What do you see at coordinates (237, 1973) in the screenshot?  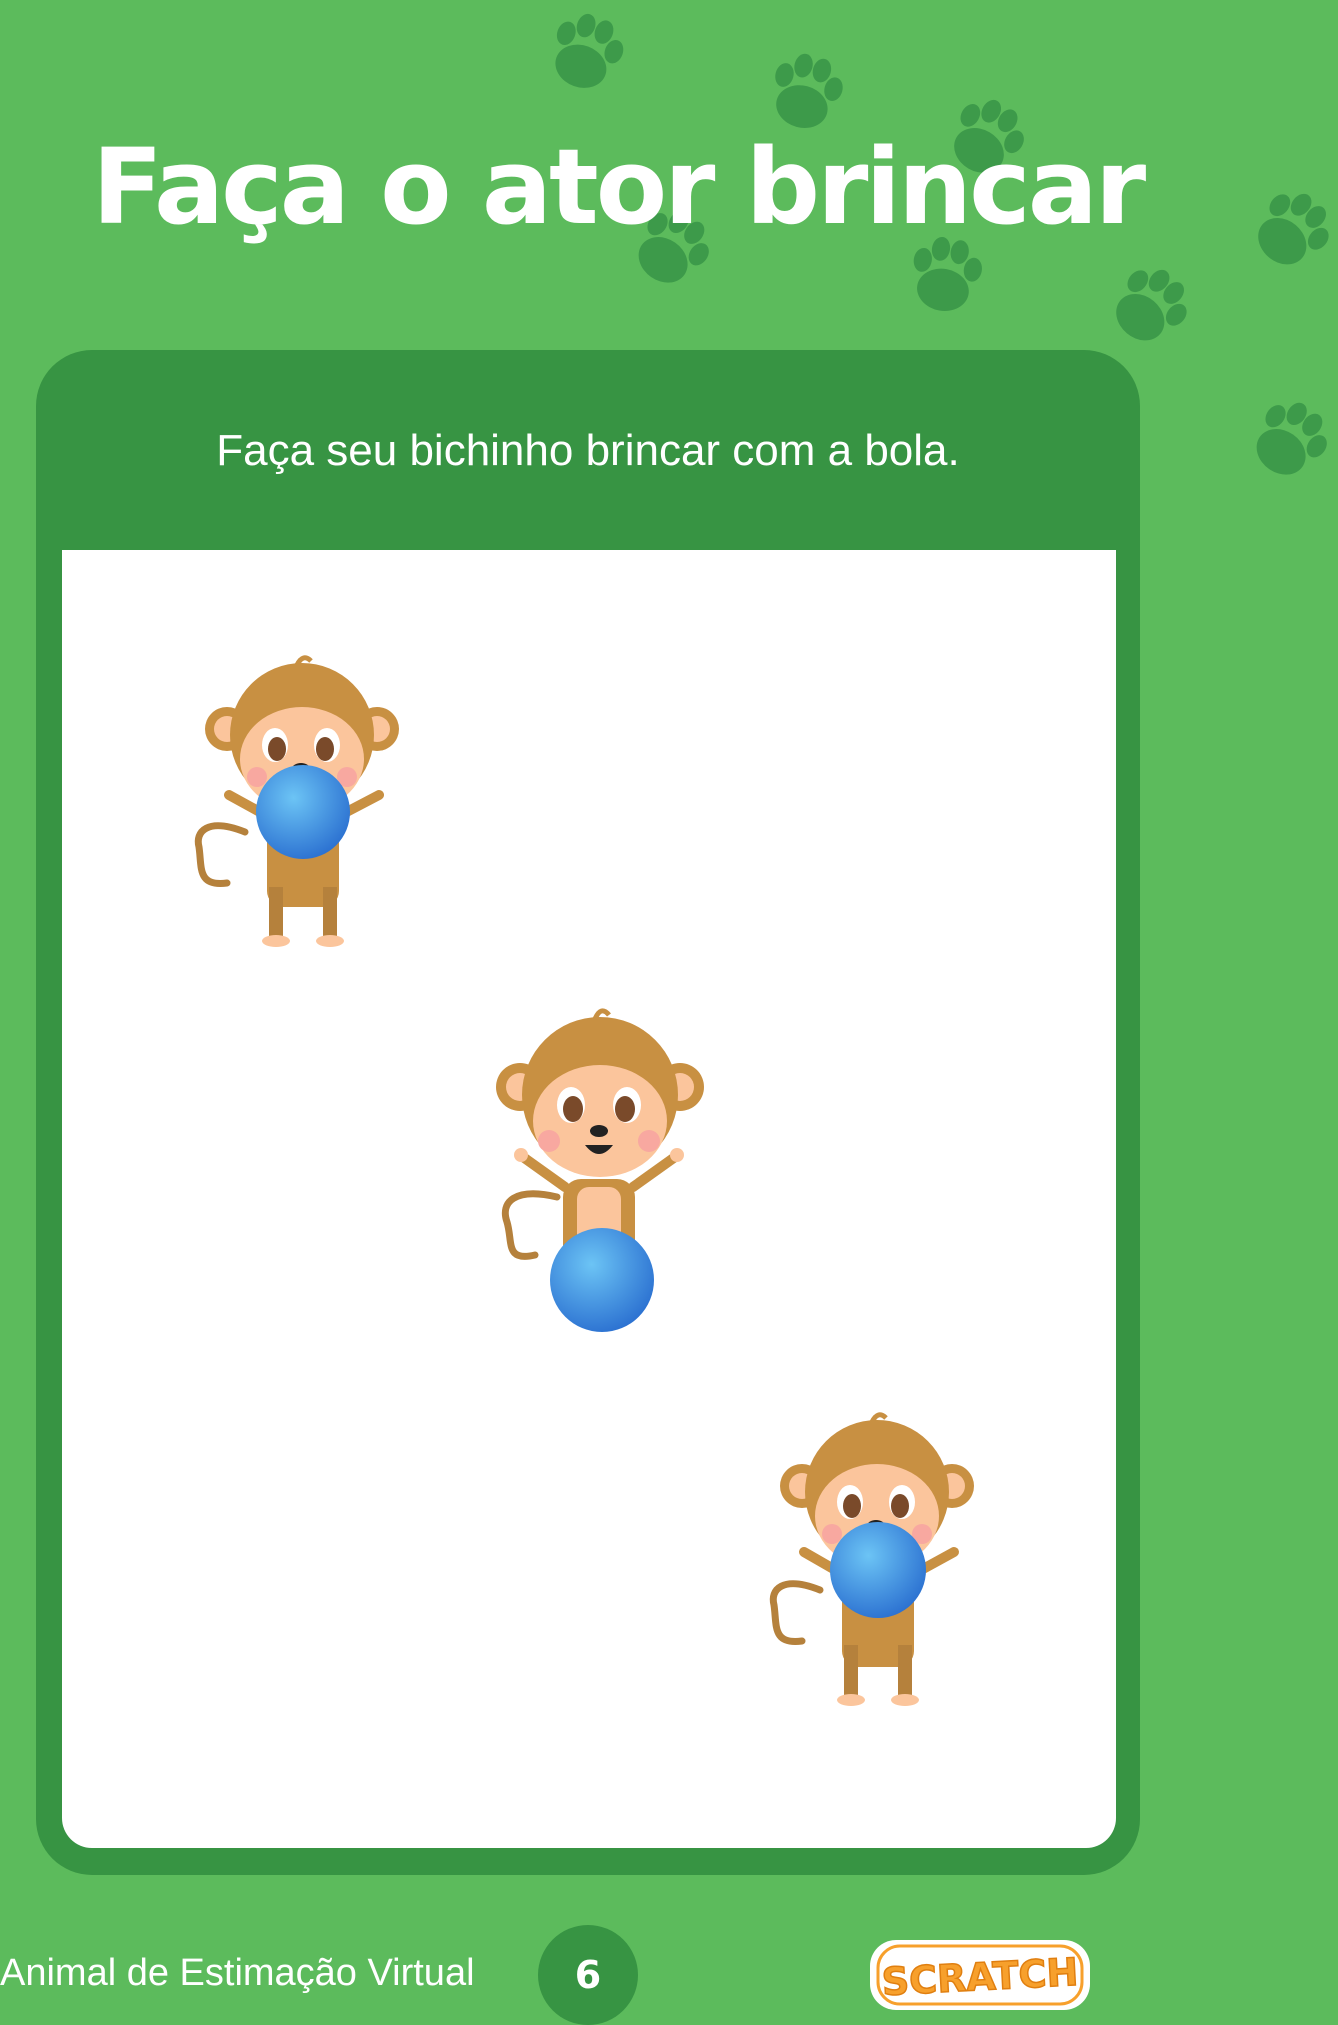 I see `footer-project-name: Animal de Estimação Virtual` at bounding box center [237, 1973].